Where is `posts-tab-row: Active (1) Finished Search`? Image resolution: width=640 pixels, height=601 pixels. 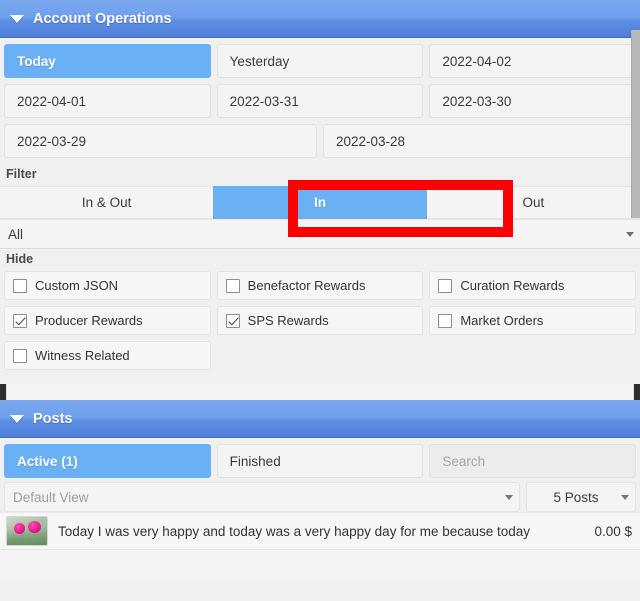
posts-tab-row: Active (1) Finished Search is located at coordinates (320, 458).